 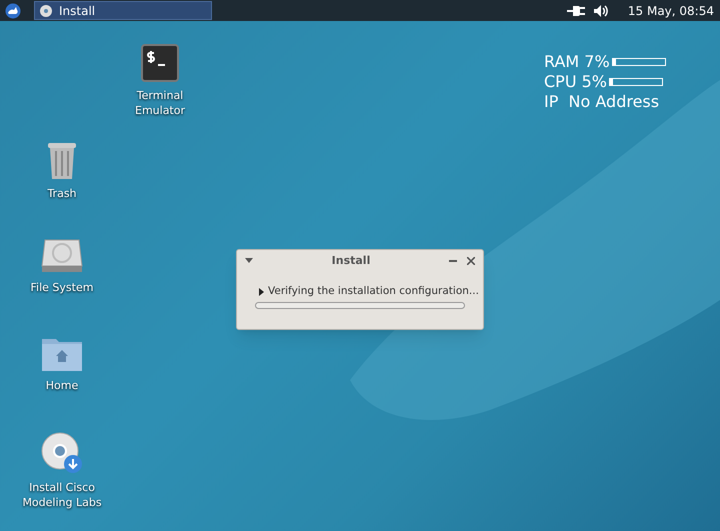 What do you see at coordinates (62, 193) in the screenshot?
I see `desktop-icon-label: Trash` at bounding box center [62, 193].